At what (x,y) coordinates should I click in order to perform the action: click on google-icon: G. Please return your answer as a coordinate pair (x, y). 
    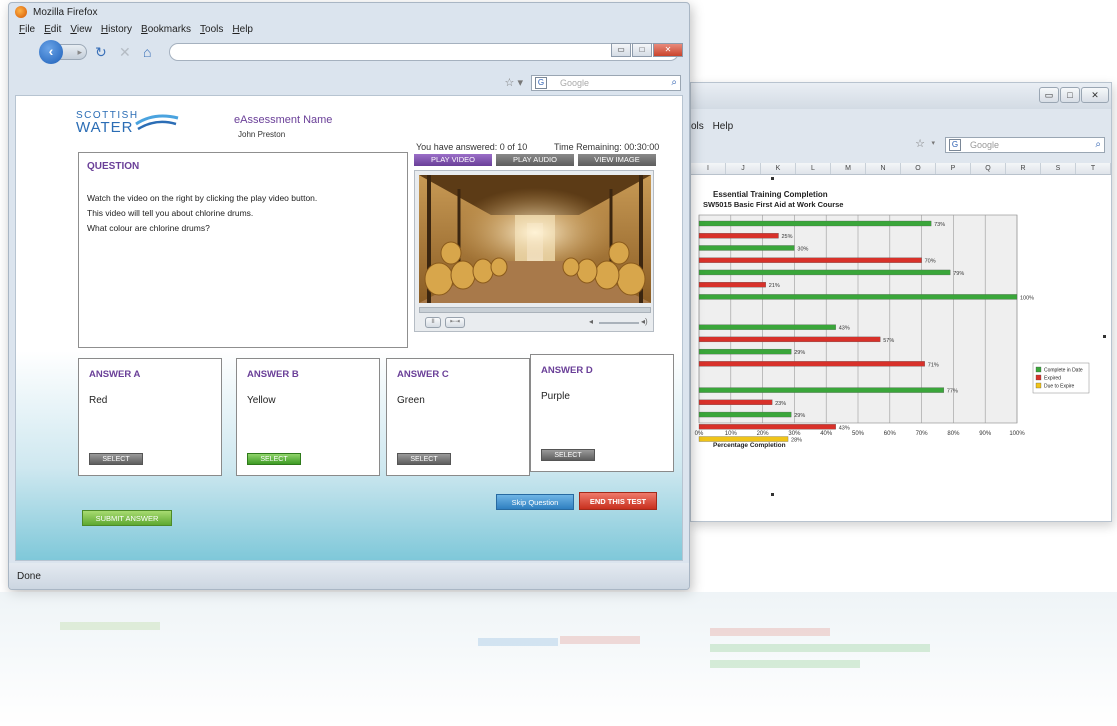
    Looking at the image, I should click on (955, 145).